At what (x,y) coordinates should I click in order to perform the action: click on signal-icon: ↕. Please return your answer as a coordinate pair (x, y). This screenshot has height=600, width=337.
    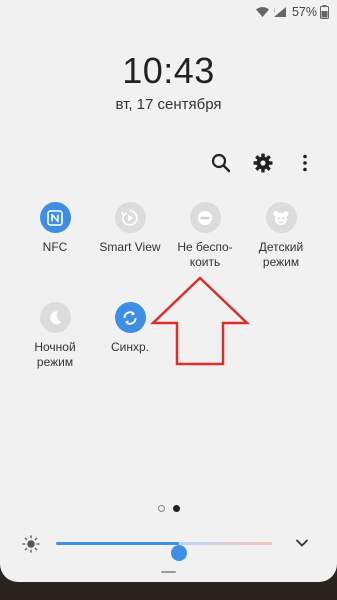
    Looking at the image, I should click on (280, 12).